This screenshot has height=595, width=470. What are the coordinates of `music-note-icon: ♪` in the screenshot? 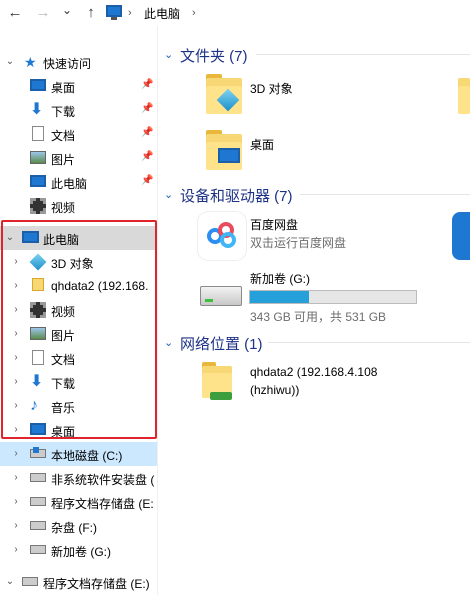 It's located at (34, 405).